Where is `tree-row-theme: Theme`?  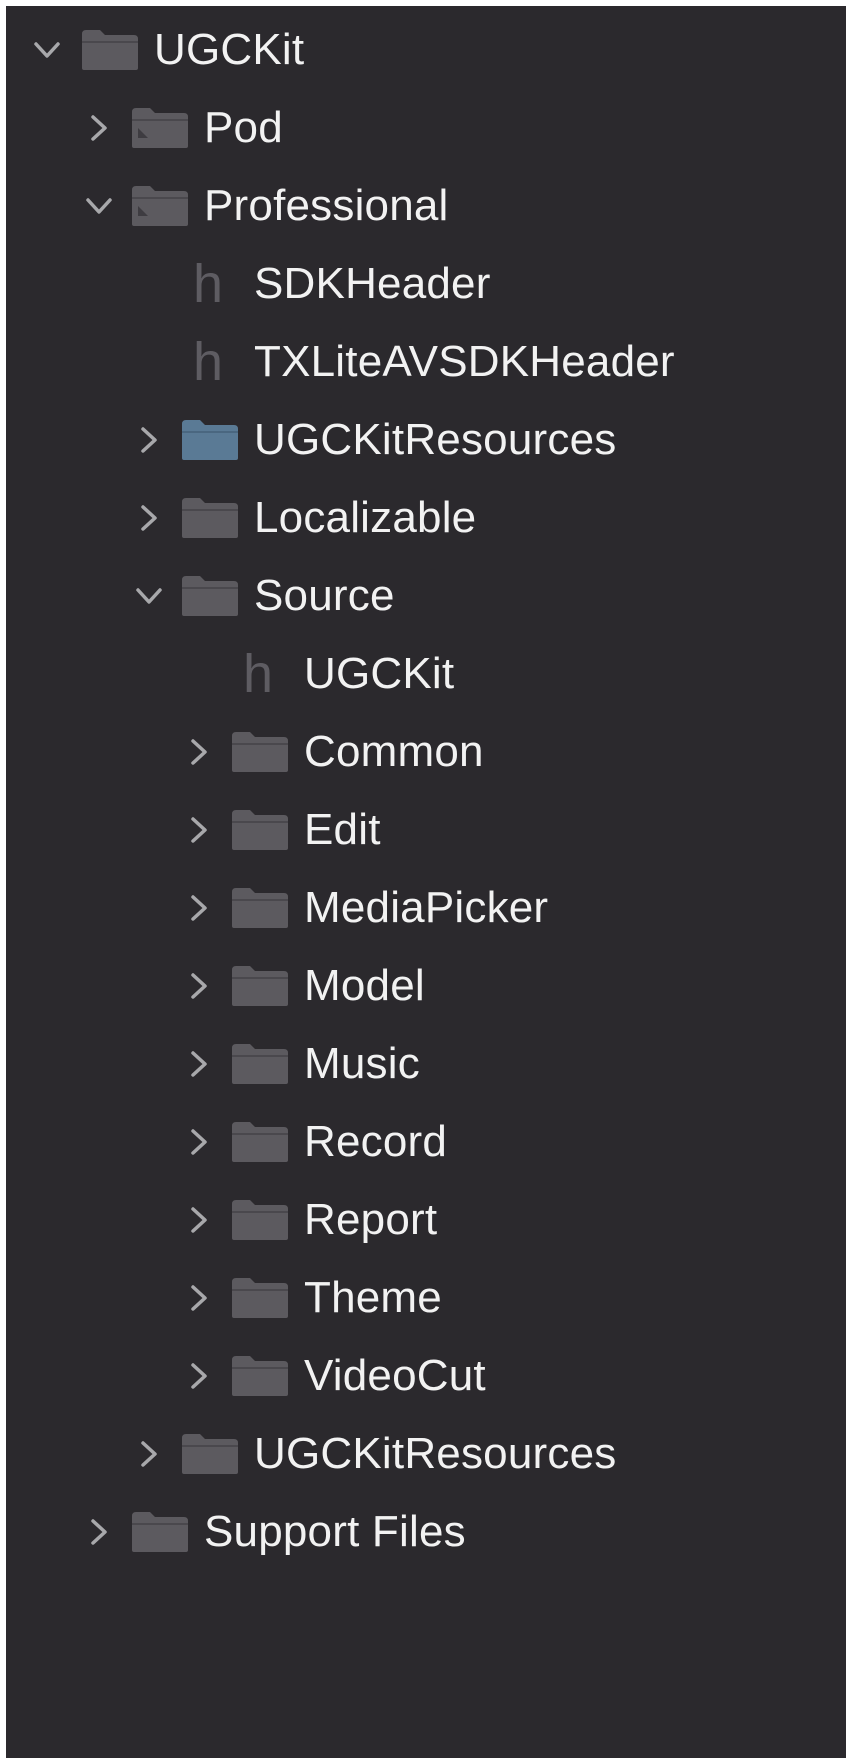
tree-row-theme: Theme is located at coordinates (426, 1298).